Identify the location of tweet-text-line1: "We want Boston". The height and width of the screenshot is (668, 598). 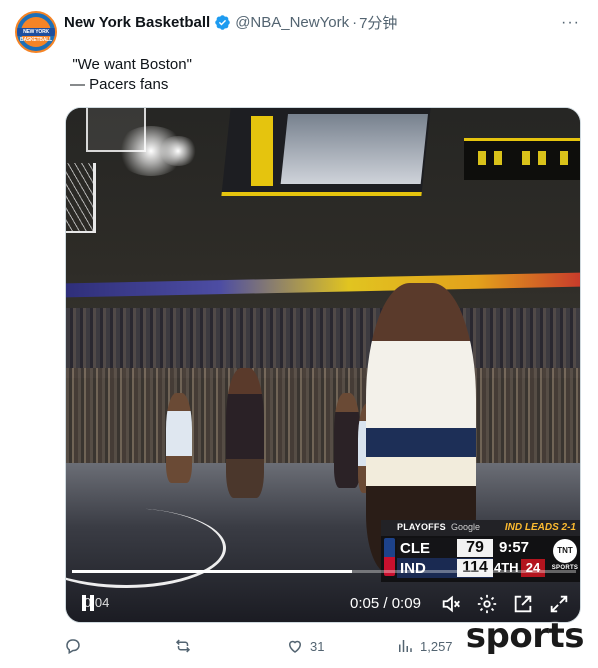
(132, 64).